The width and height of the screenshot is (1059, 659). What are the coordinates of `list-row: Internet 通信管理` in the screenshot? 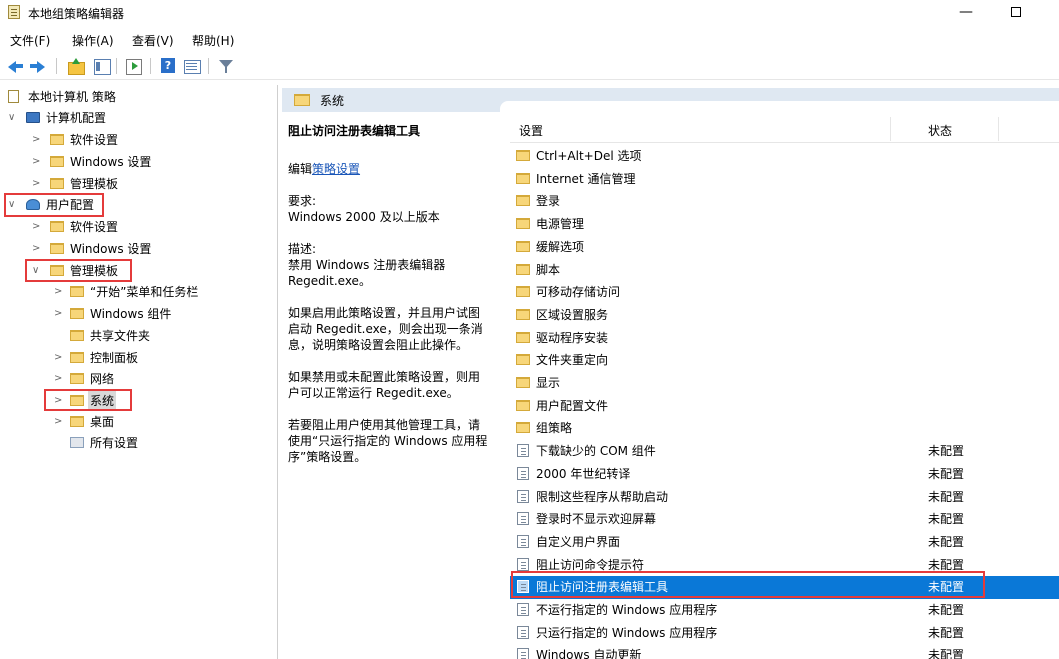 It's located at (784, 179).